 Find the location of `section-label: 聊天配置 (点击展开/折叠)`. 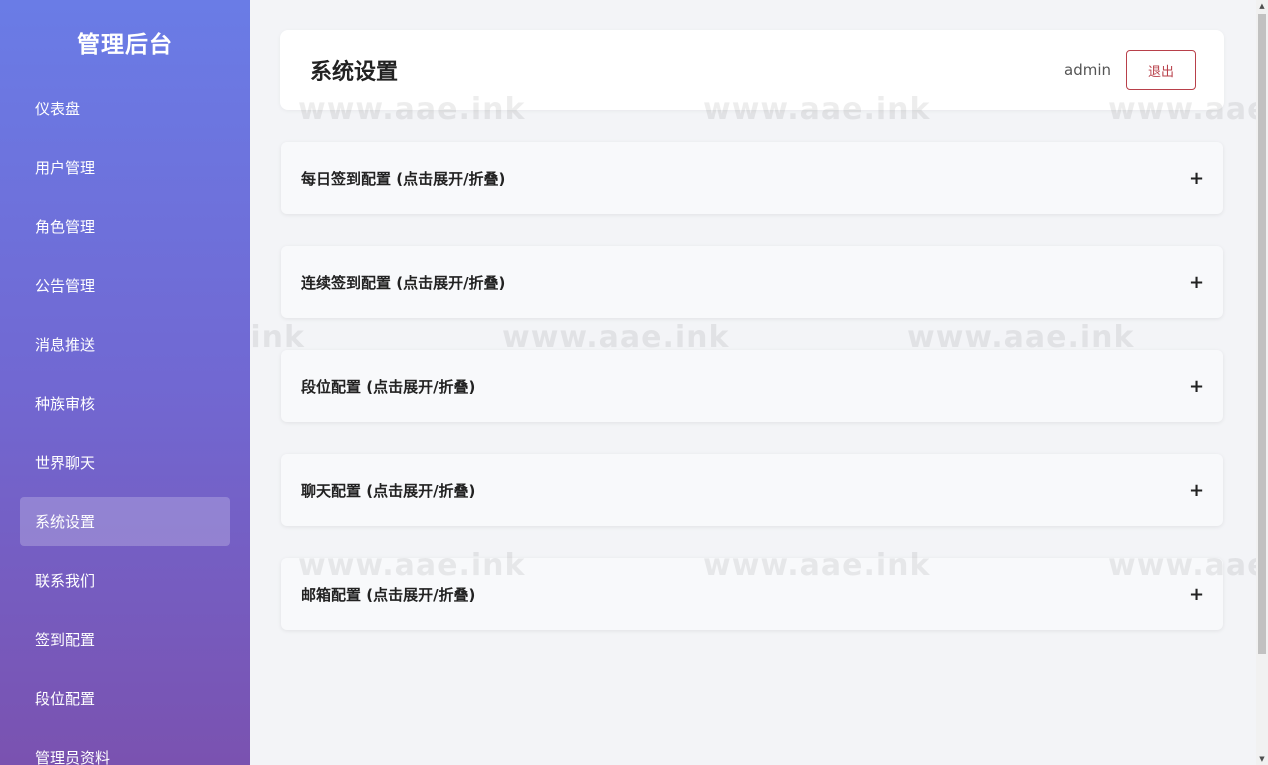

section-label: 聊天配置 (点击展开/折叠) is located at coordinates (388, 490).